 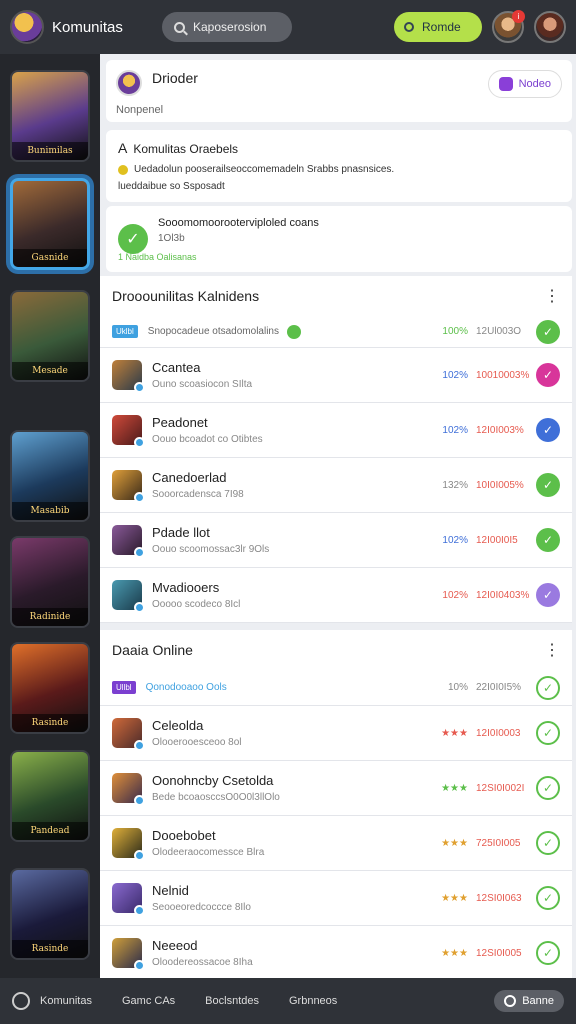 What do you see at coordinates (202, 962) in the screenshot?
I see `item-subtitle: Oloodereossacoe 8Iha` at bounding box center [202, 962].